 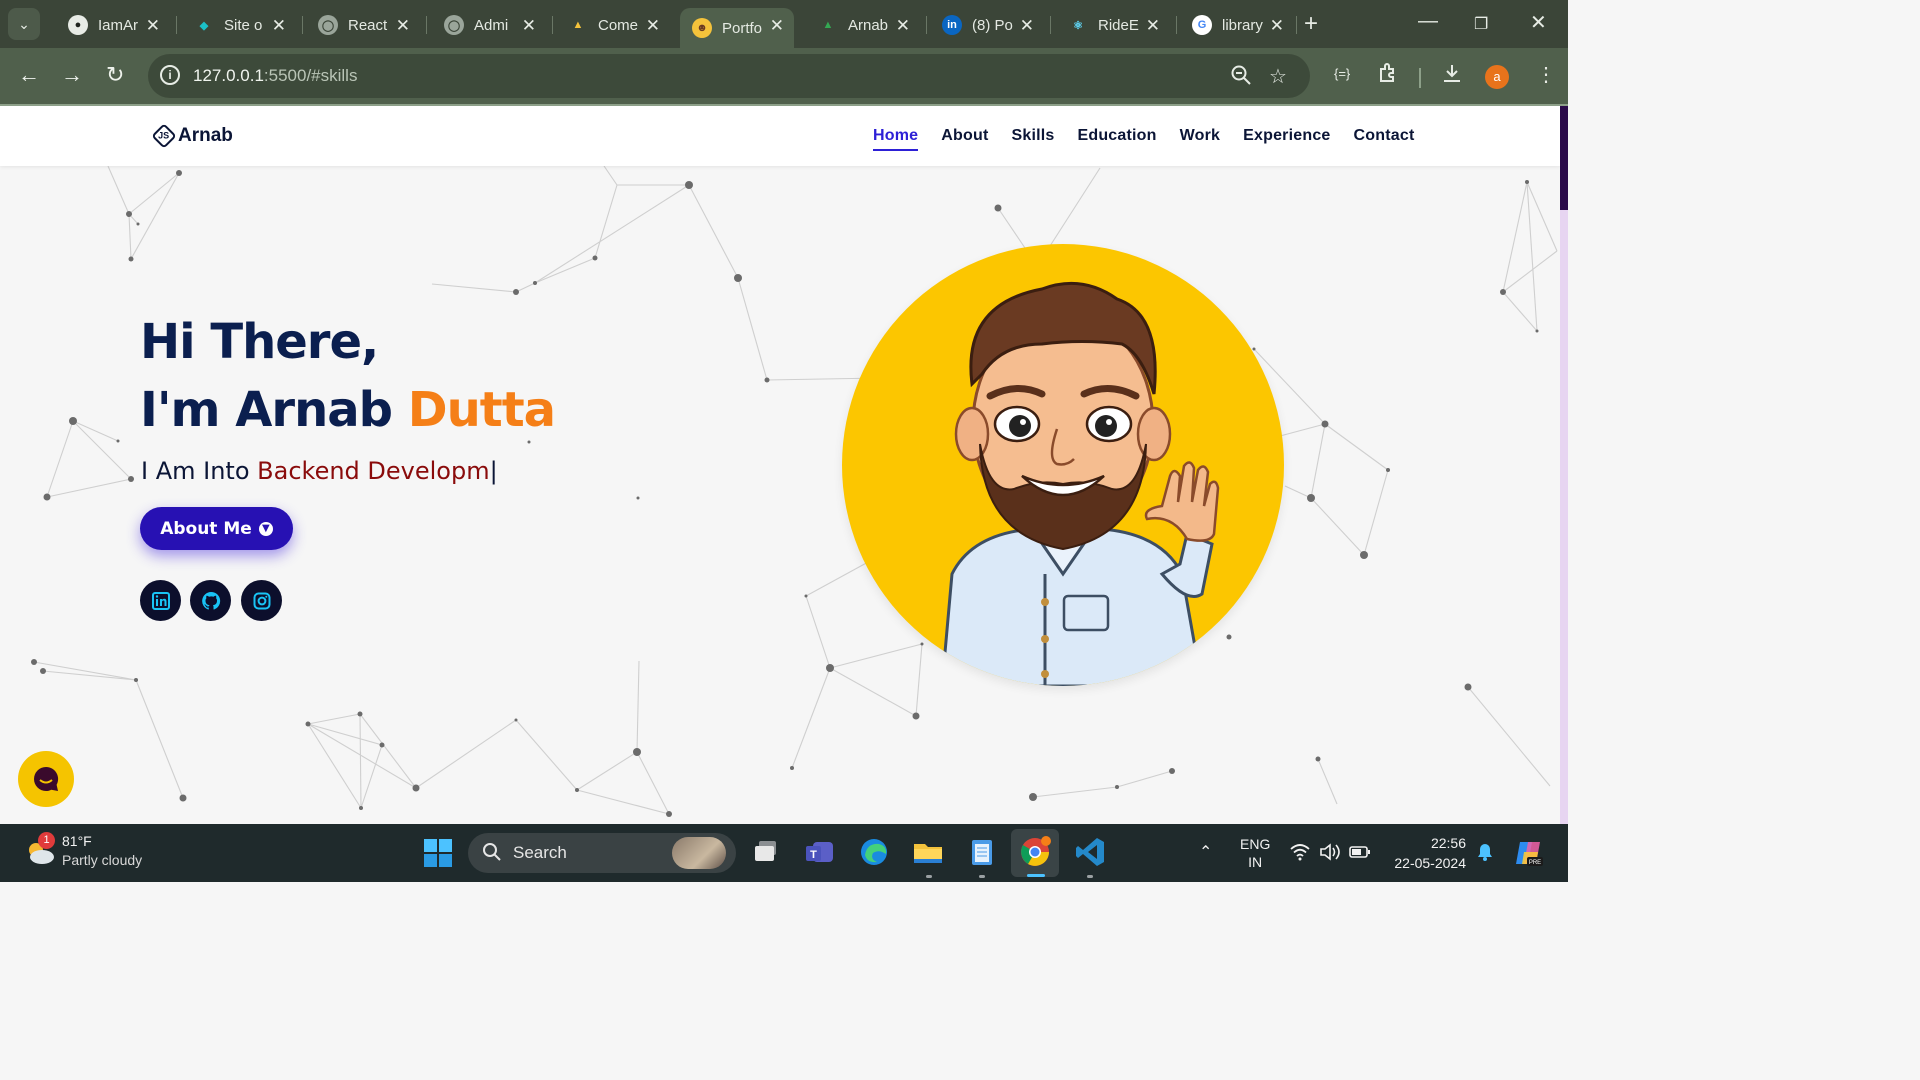 What do you see at coordinates (1286, 139) in the screenshot?
I see `nav-link-experience: Experience` at bounding box center [1286, 139].